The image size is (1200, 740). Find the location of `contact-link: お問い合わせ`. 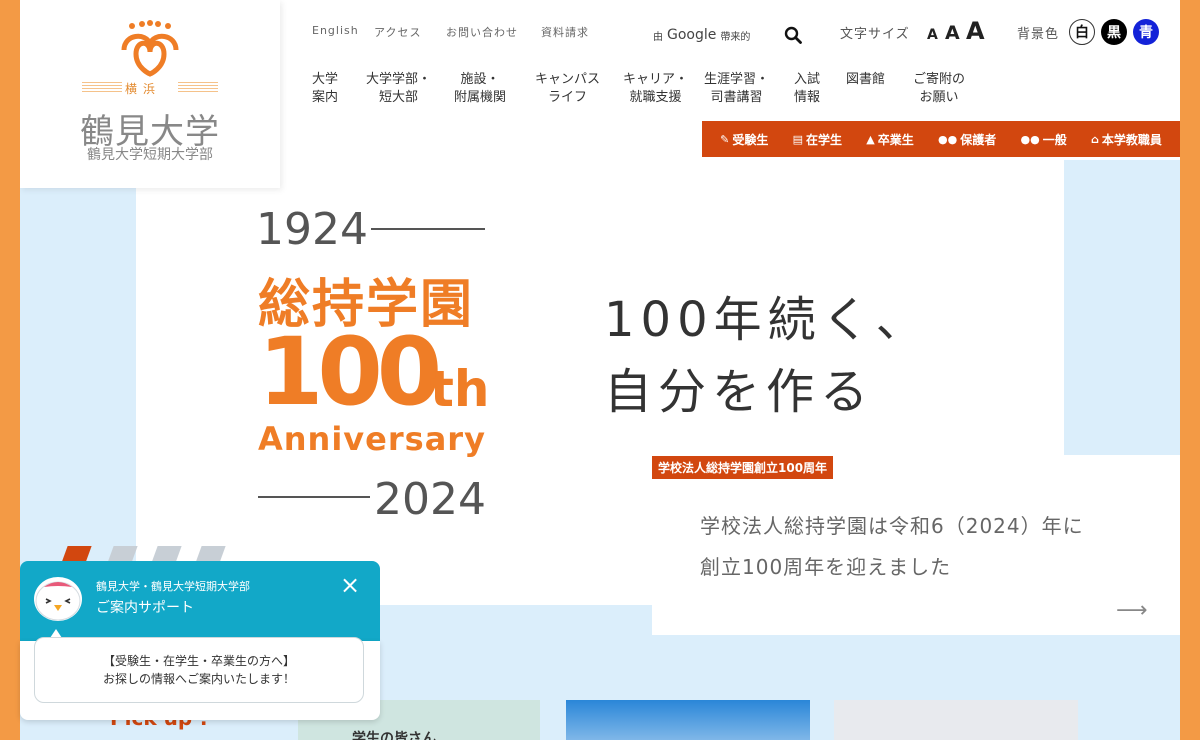

contact-link: お問い合わせ is located at coordinates (482, 32).